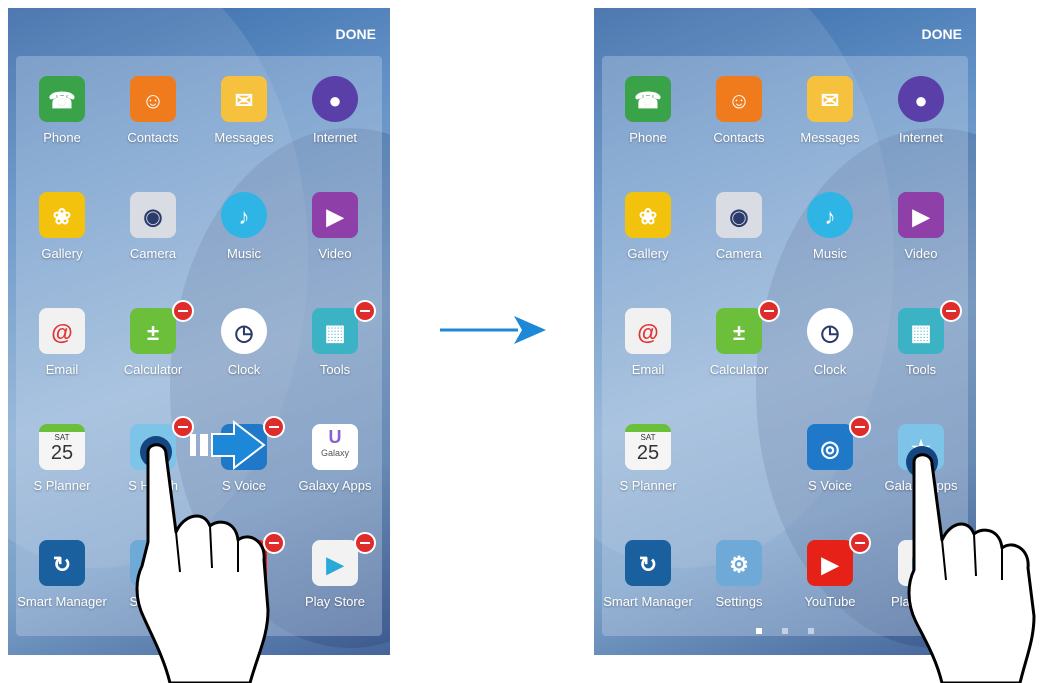 The image size is (1048, 683). Describe the element at coordinates (335, 563) in the screenshot. I see `play-store-icon: ▶` at that location.